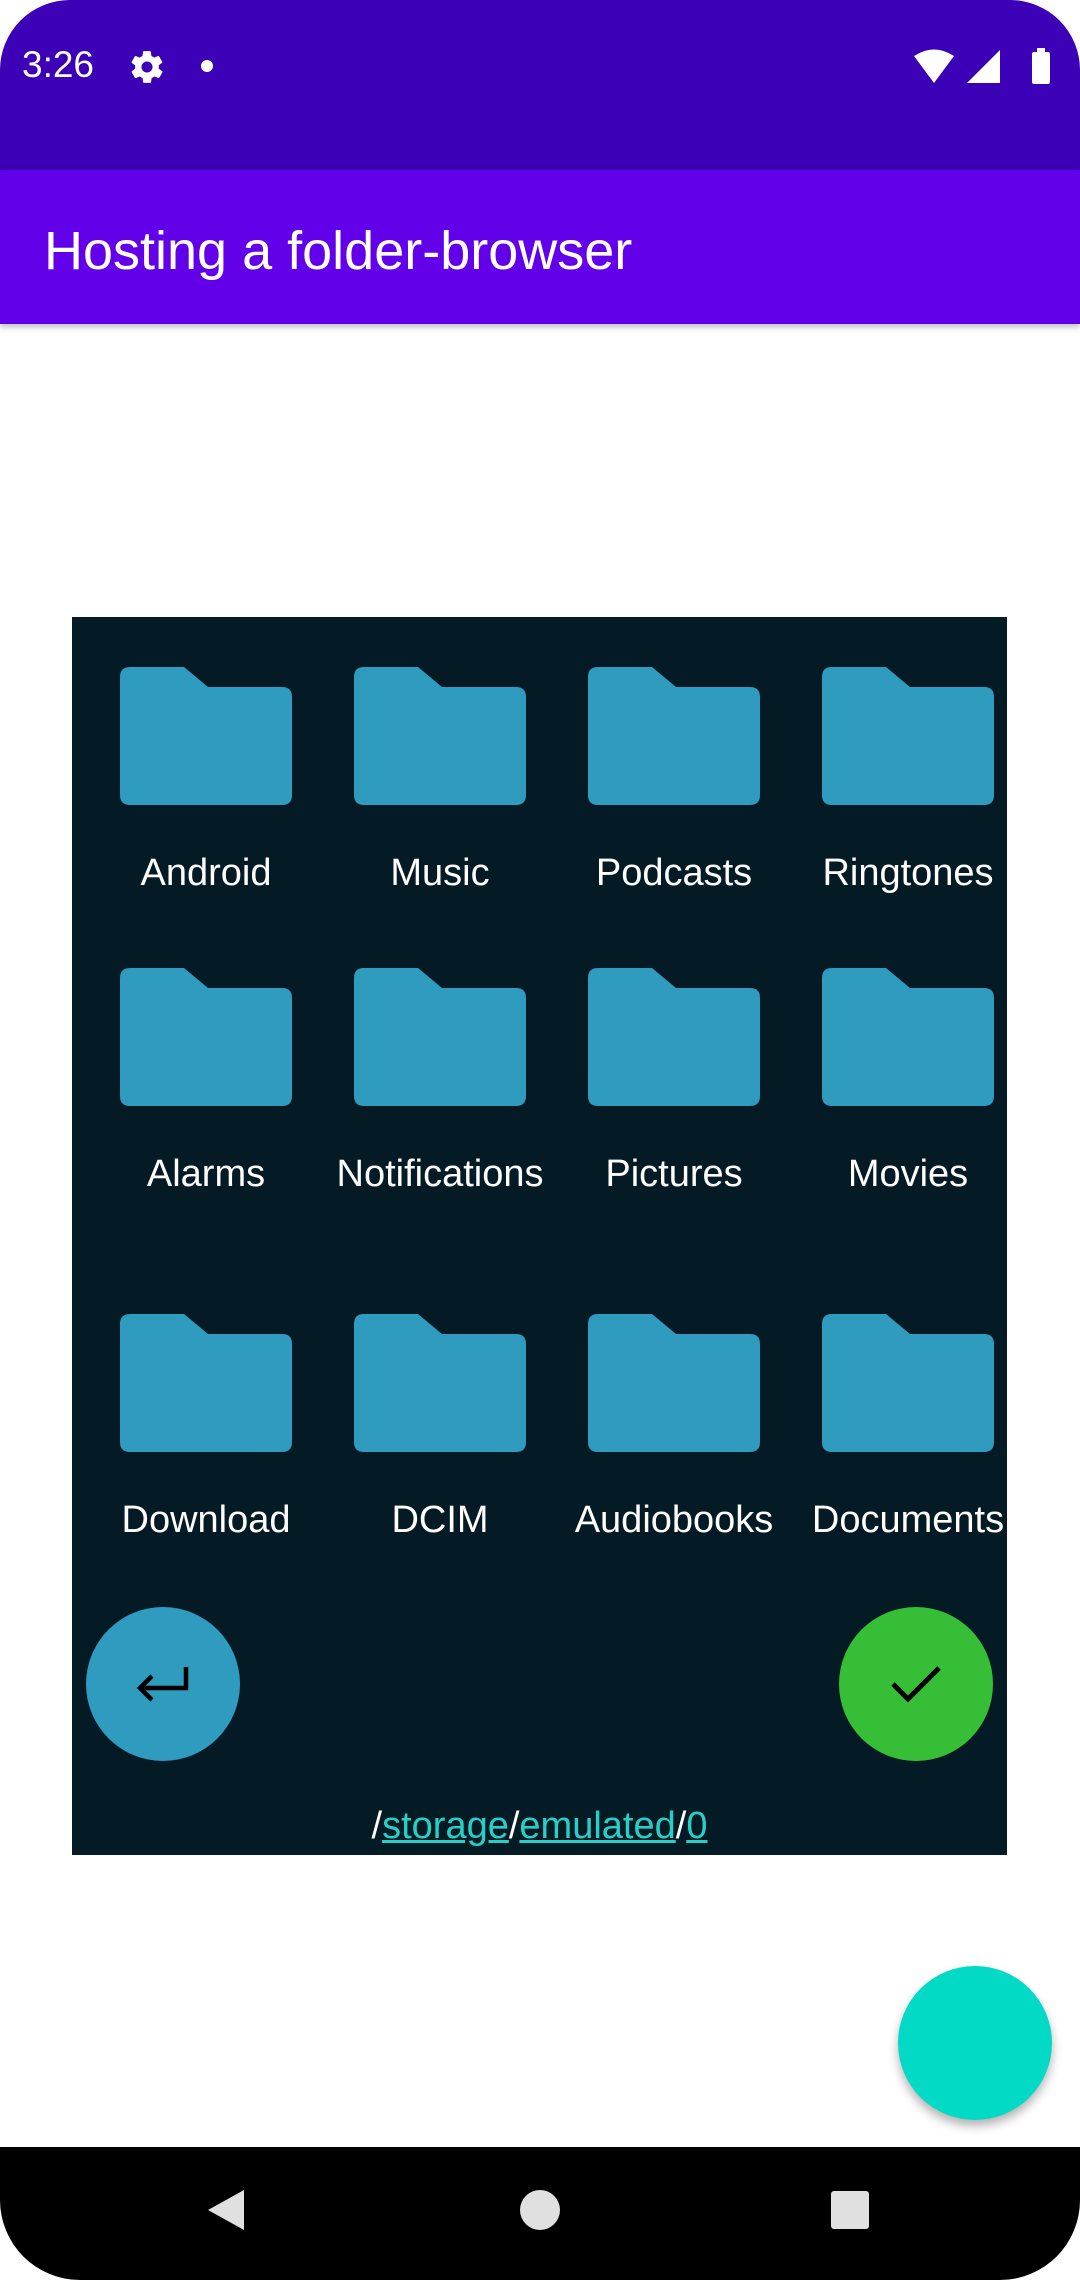 The height and width of the screenshot is (2280, 1080). Describe the element at coordinates (377, 1826) in the screenshot. I see `path-root: /` at that location.